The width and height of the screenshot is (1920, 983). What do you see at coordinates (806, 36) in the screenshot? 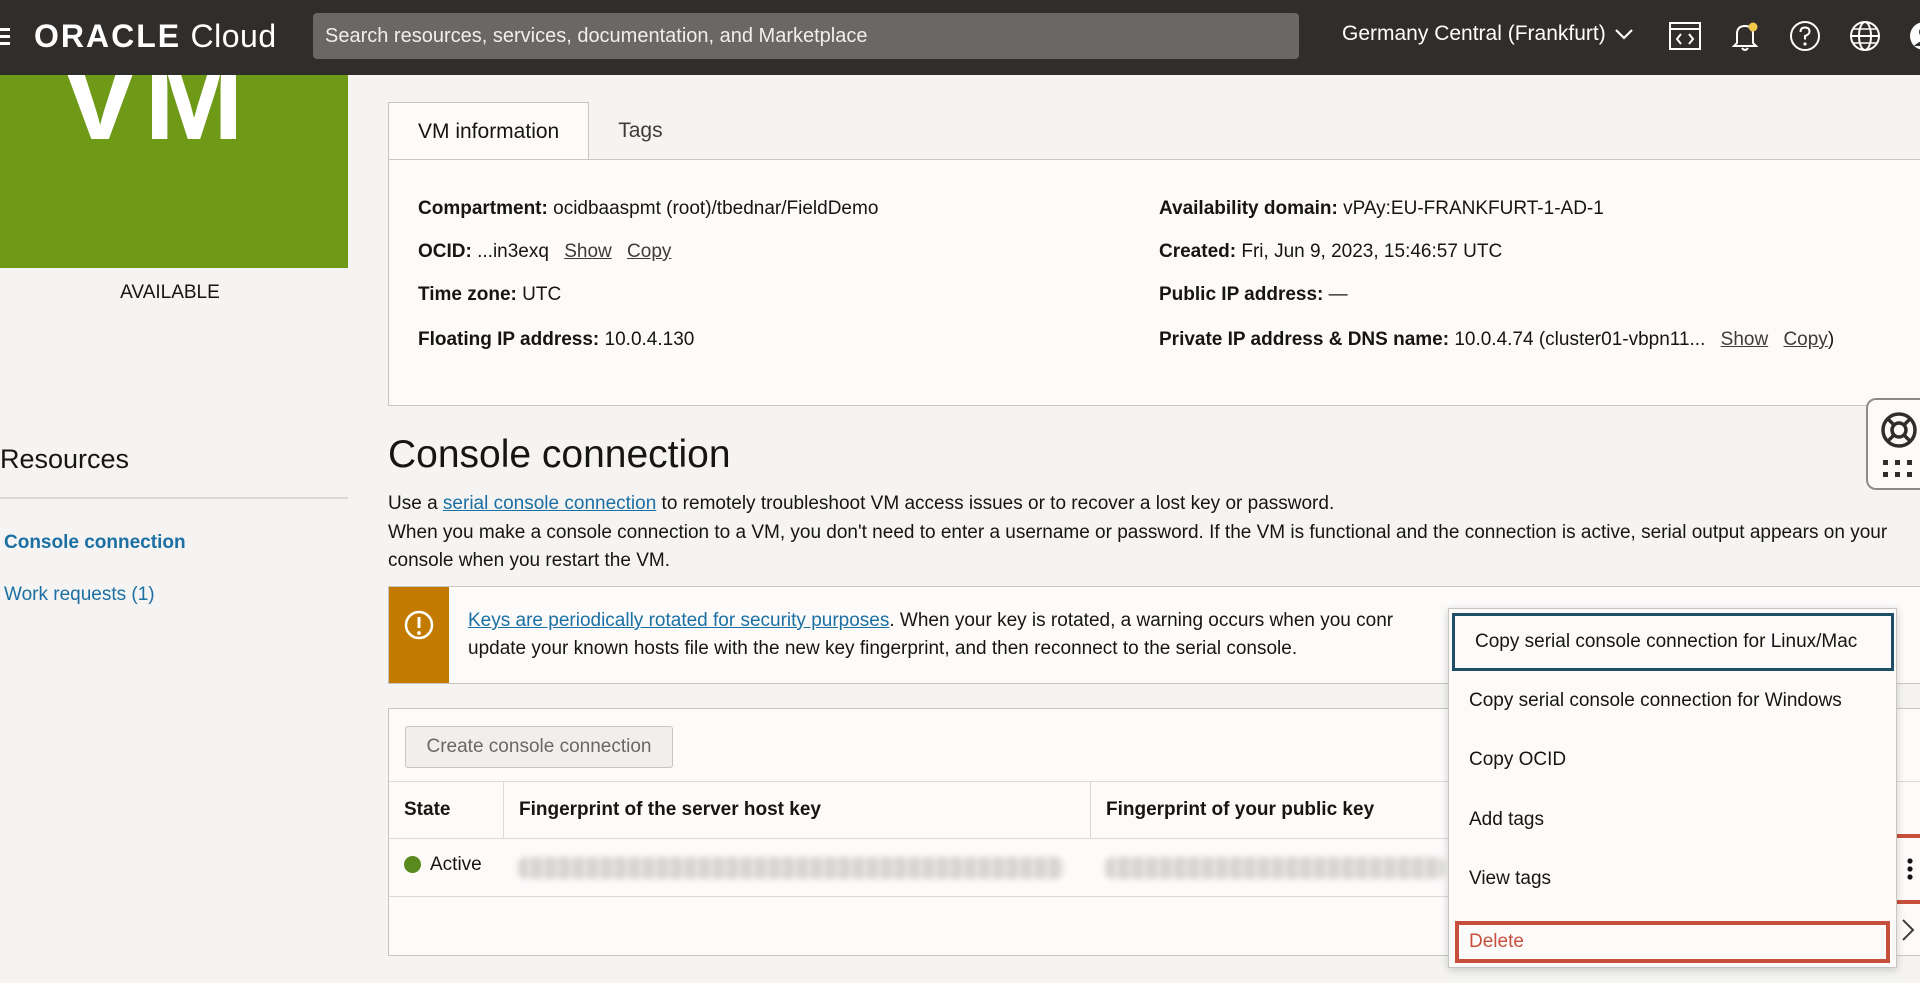
I see `search-input` at bounding box center [806, 36].